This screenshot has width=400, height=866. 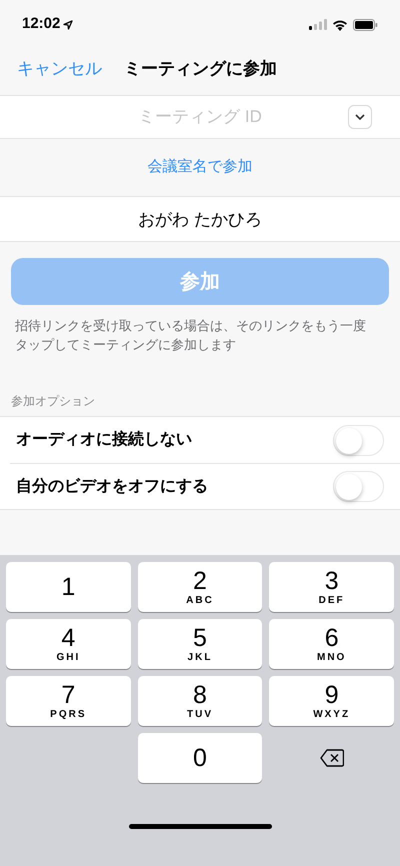 What do you see at coordinates (331, 701) in the screenshot?
I see `keypad-key: 9 WXYZ` at bounding box center [331, 701].